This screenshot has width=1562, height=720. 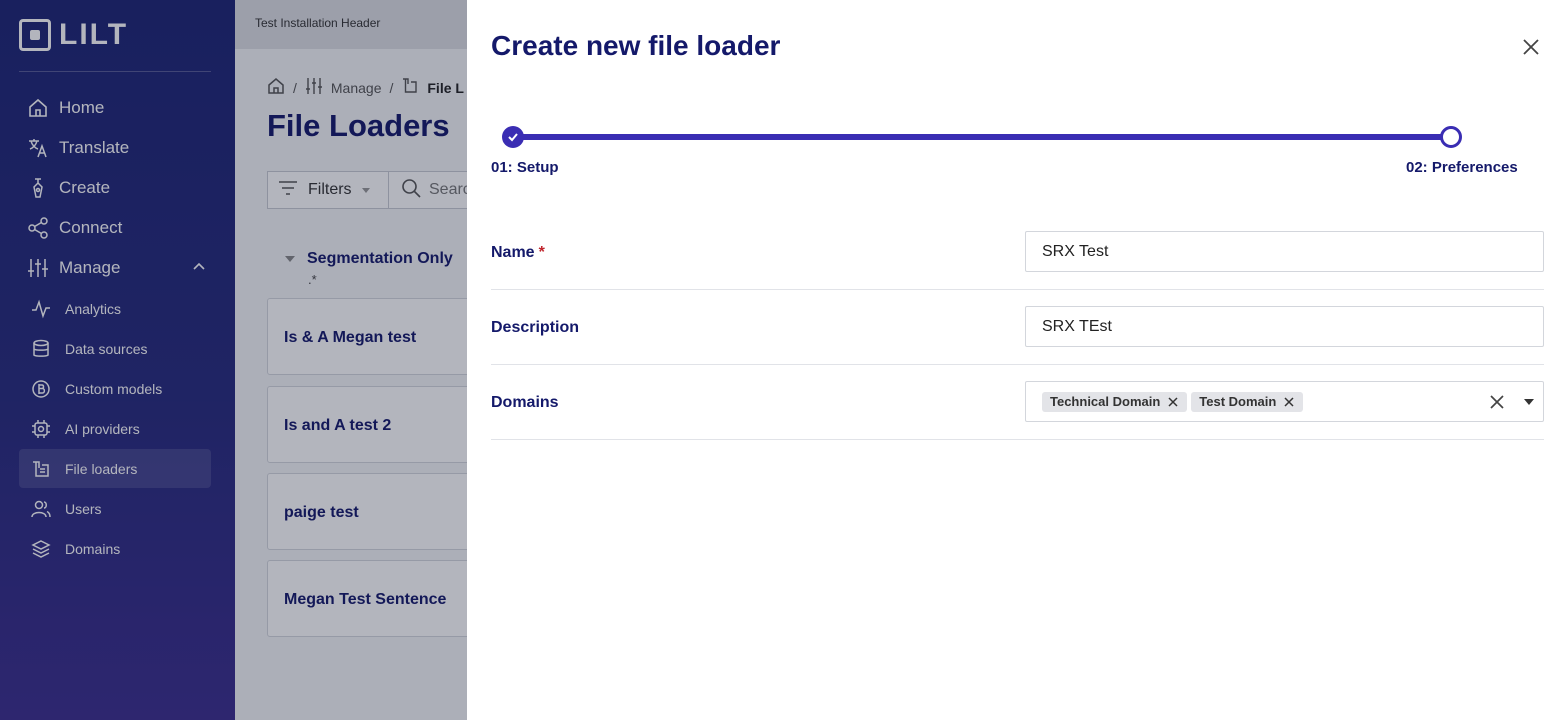 What do you see at coordinates (513, 137) in the screenshot?
I see `step-complete-check-icon` at bounding box center [513, 137].